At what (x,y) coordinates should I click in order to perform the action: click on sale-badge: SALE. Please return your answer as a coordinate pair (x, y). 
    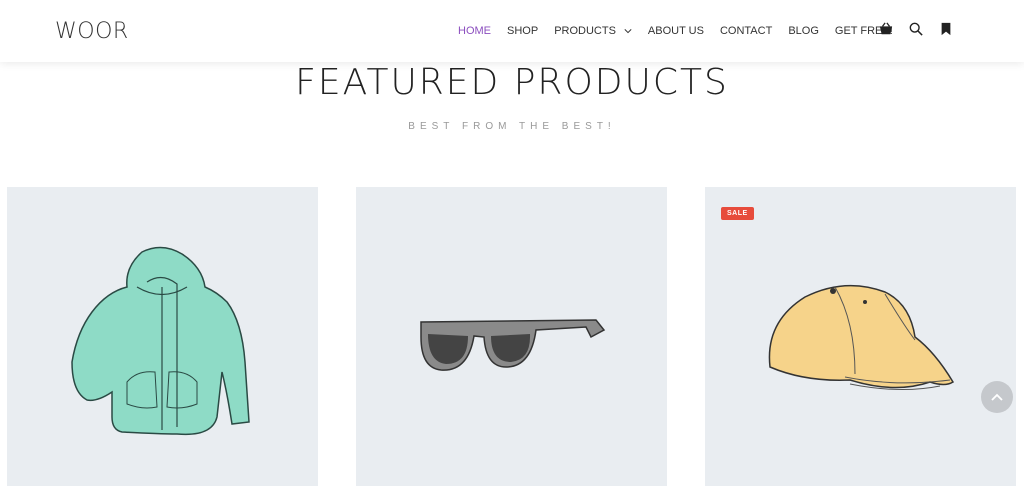
    Looking at the image, I should click on (737, 213).